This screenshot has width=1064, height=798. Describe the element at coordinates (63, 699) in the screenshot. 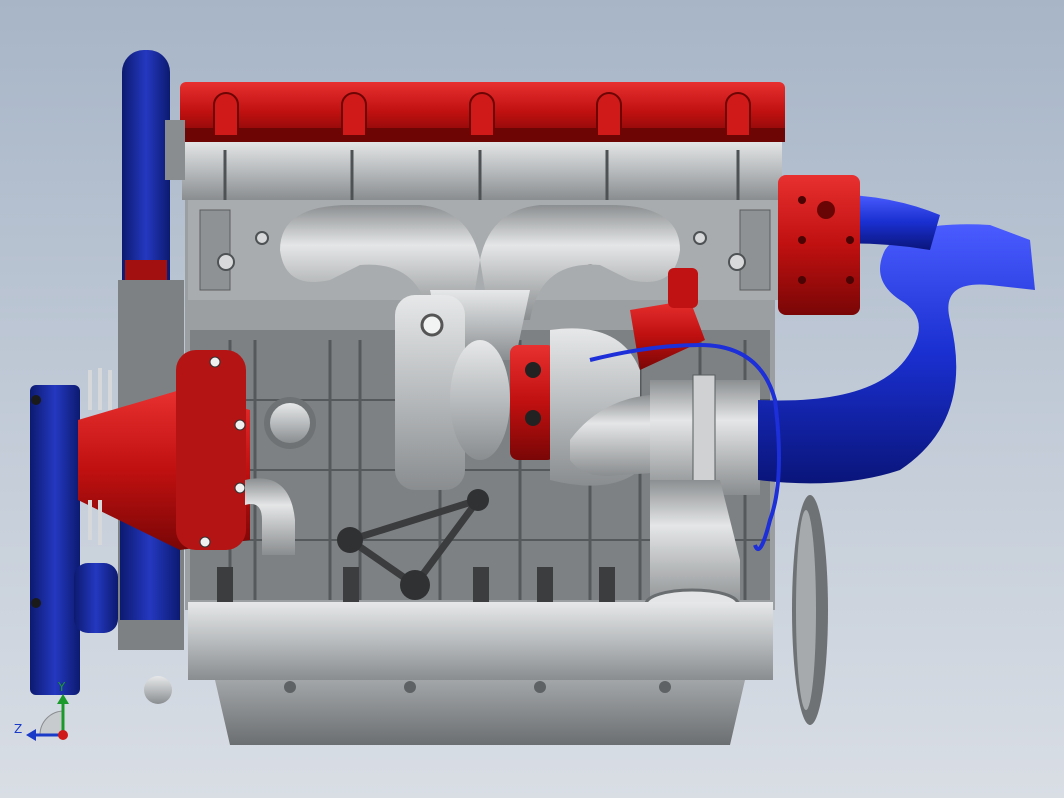

I see `y-axis-arrowhead` at that location.